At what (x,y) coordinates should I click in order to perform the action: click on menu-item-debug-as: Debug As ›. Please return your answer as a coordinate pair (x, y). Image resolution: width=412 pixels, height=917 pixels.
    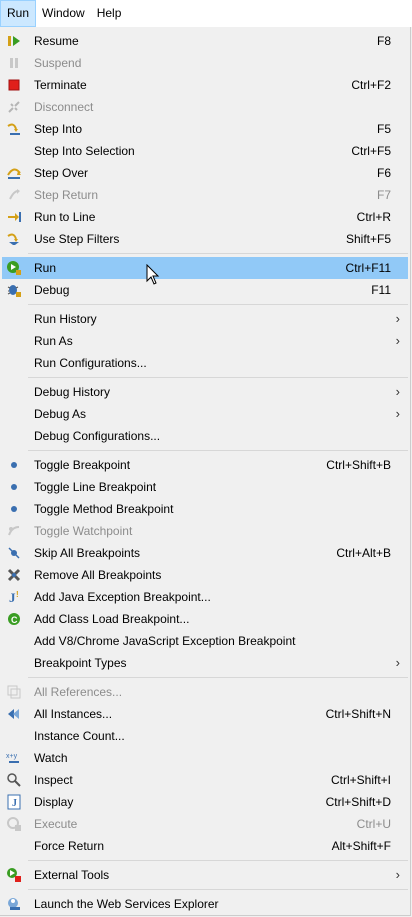
    Looking at the image, I should click on (205, 414).